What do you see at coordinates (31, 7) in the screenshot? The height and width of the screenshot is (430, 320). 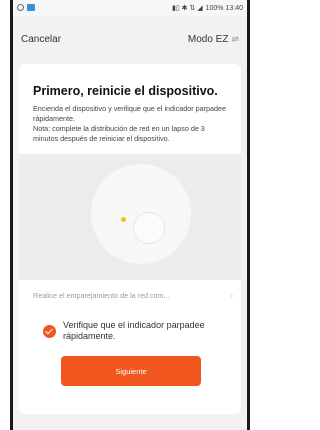 I see `app-notification-icon` at bounding box center [31, 7].